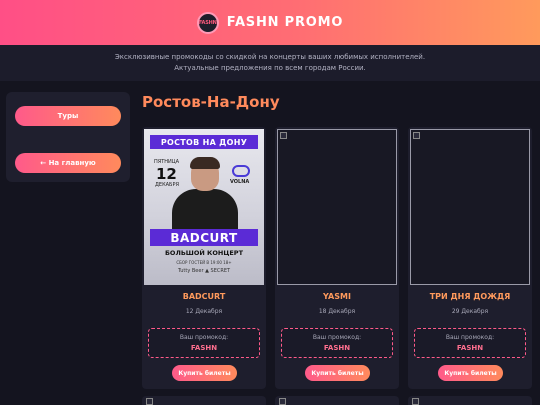 The image size is (540, 405). I want to click on brand-title: FASHN PROMO, so click(285, 22).